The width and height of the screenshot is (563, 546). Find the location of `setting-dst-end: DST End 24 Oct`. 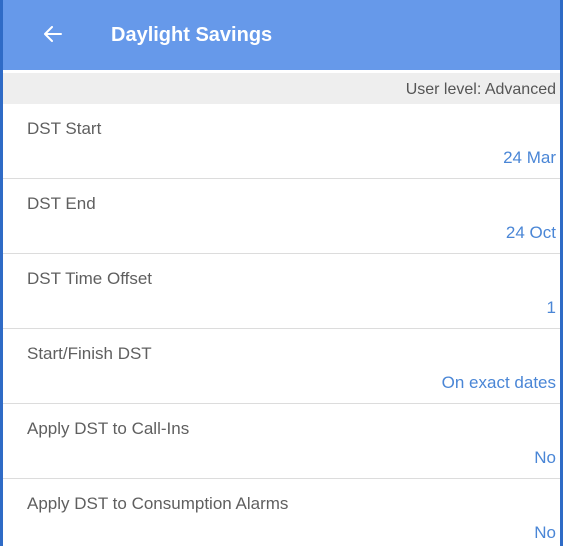

setting-dst-end: DST End 24 Oct is located at coordinates (281, 216).